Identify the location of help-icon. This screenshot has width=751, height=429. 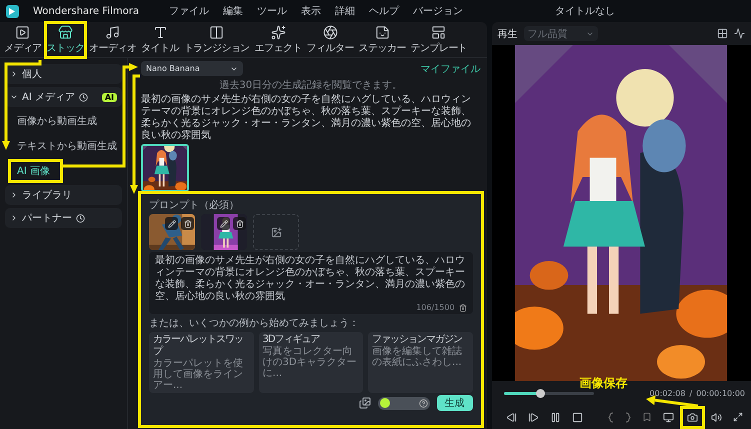
(423, 403).